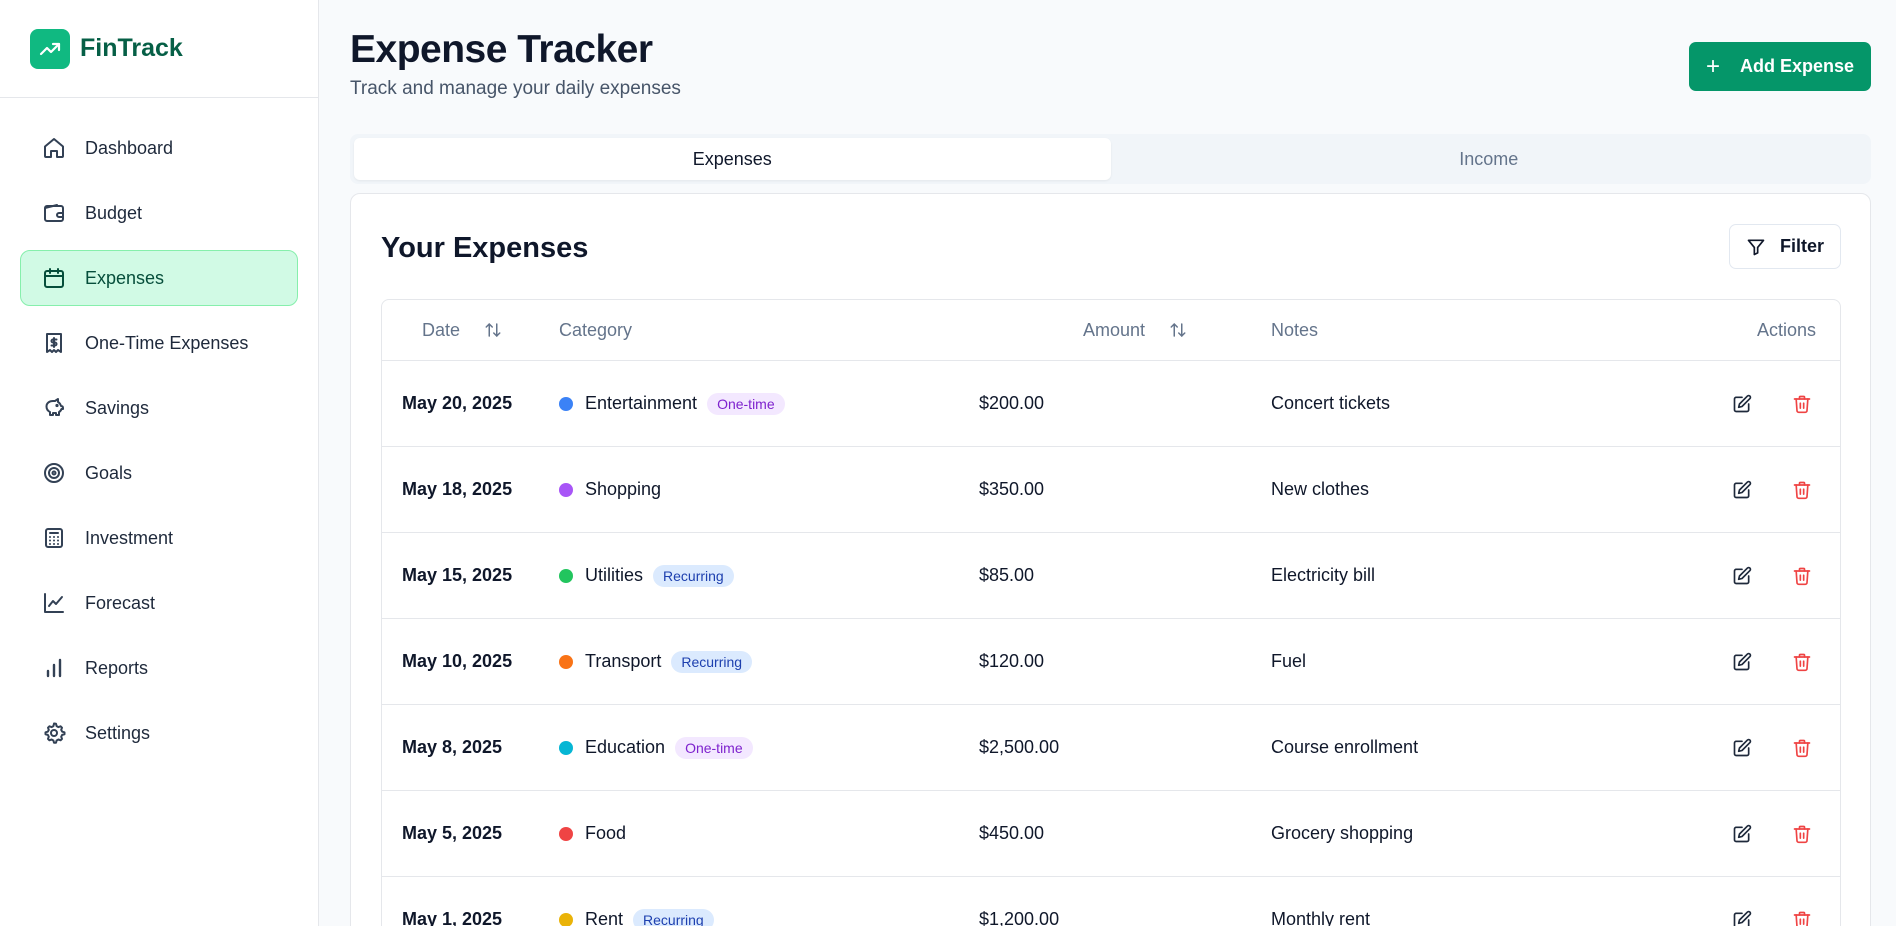  I want to click on type-badge: Recurring, so click(712, 661).